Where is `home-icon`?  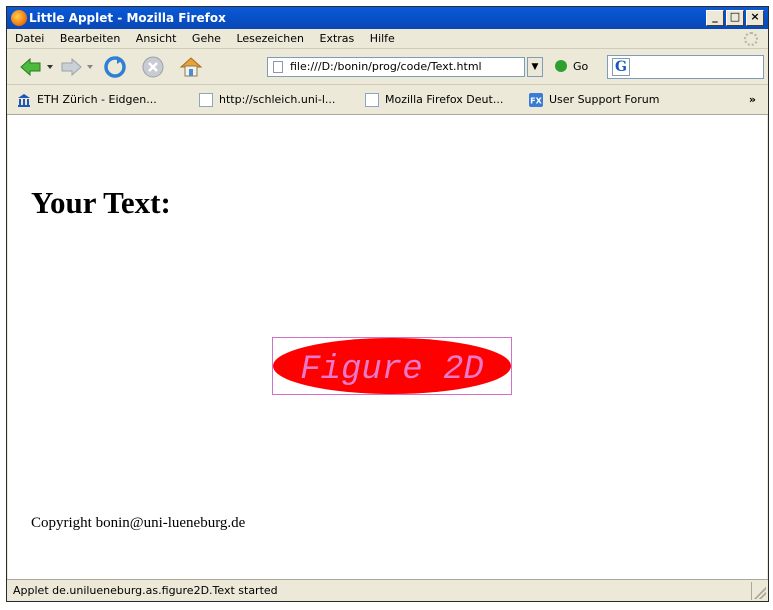 home-icon is located at coordinates (191, 67).